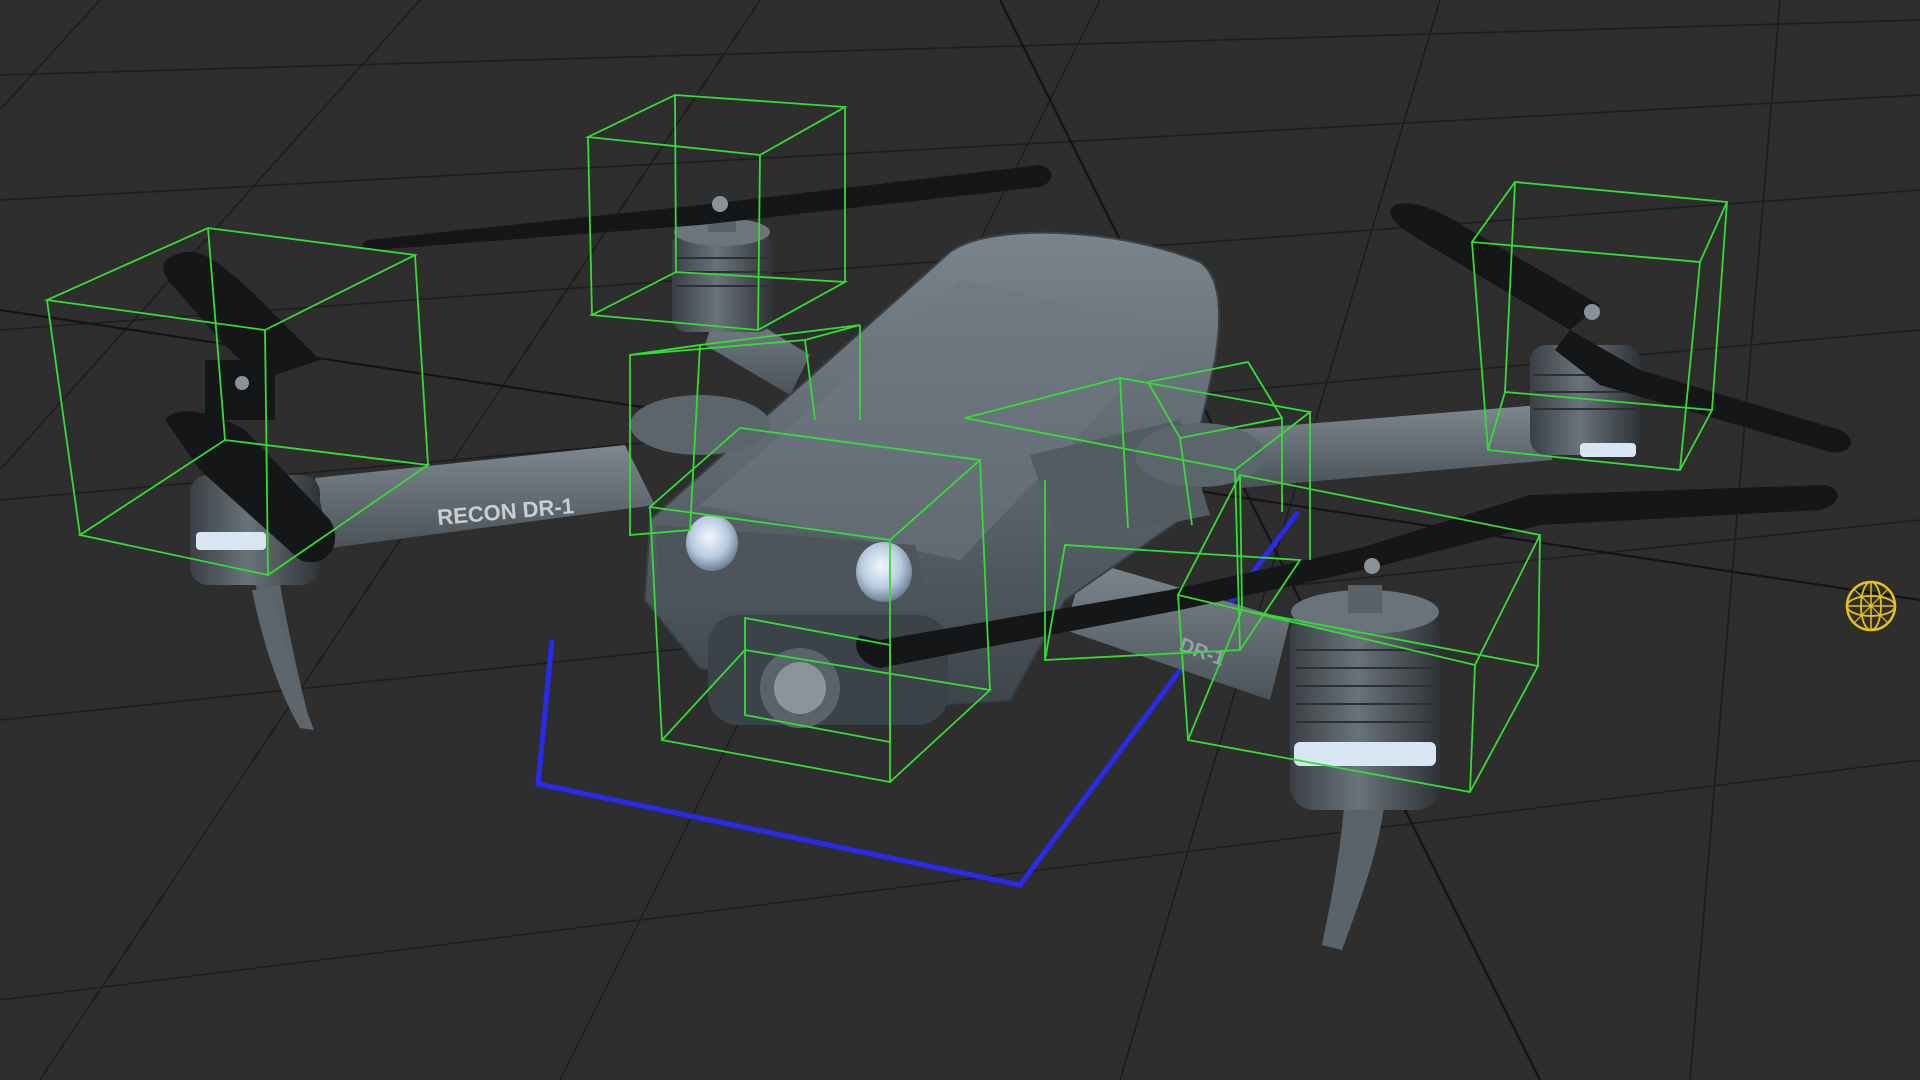 This screenshot has width=1920, height=1080. What do you see at coordinates (231, 541) in the screenshot?
I see `led-left` at bounding box center [231, 541].